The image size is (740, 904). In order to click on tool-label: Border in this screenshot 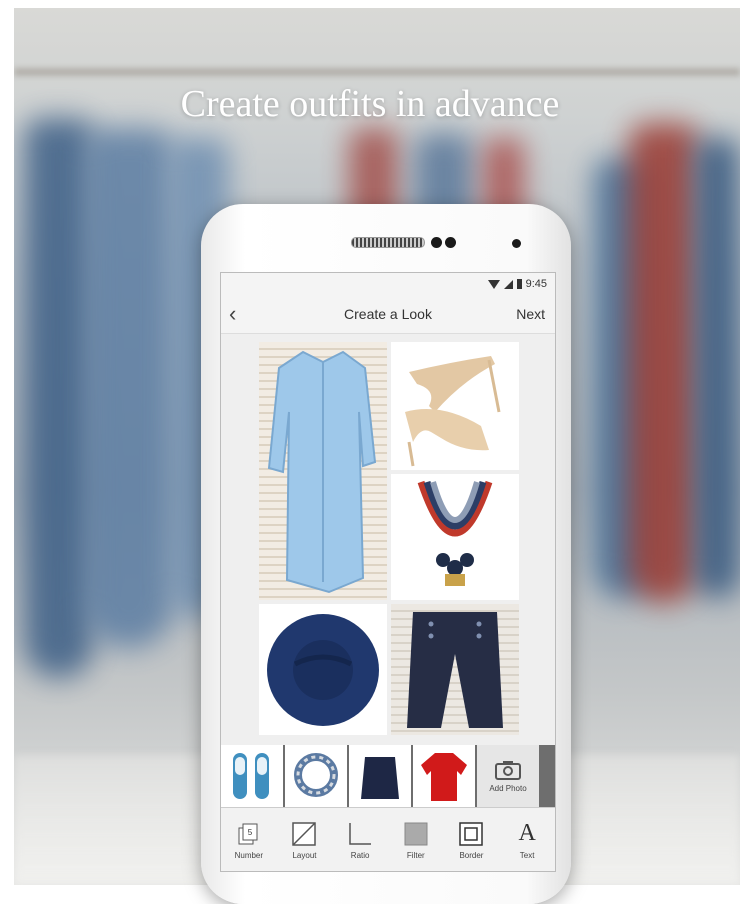, I will do `click(471, 855)`.